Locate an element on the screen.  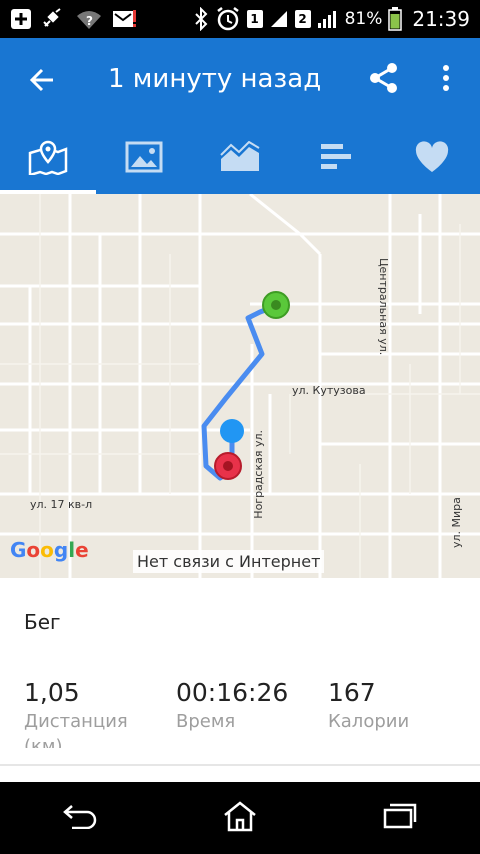
area-chart-icon is located at coordinates (240, 158).